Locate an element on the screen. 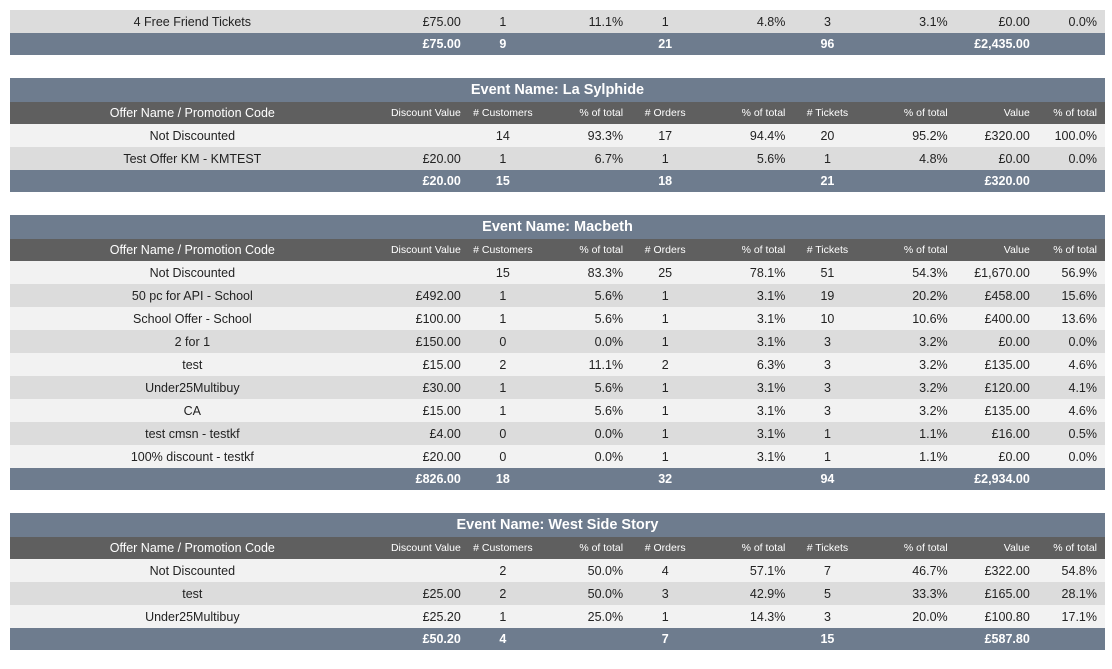  table-row-cell: 100% discount - testkf is located at coordinates (192, 456).